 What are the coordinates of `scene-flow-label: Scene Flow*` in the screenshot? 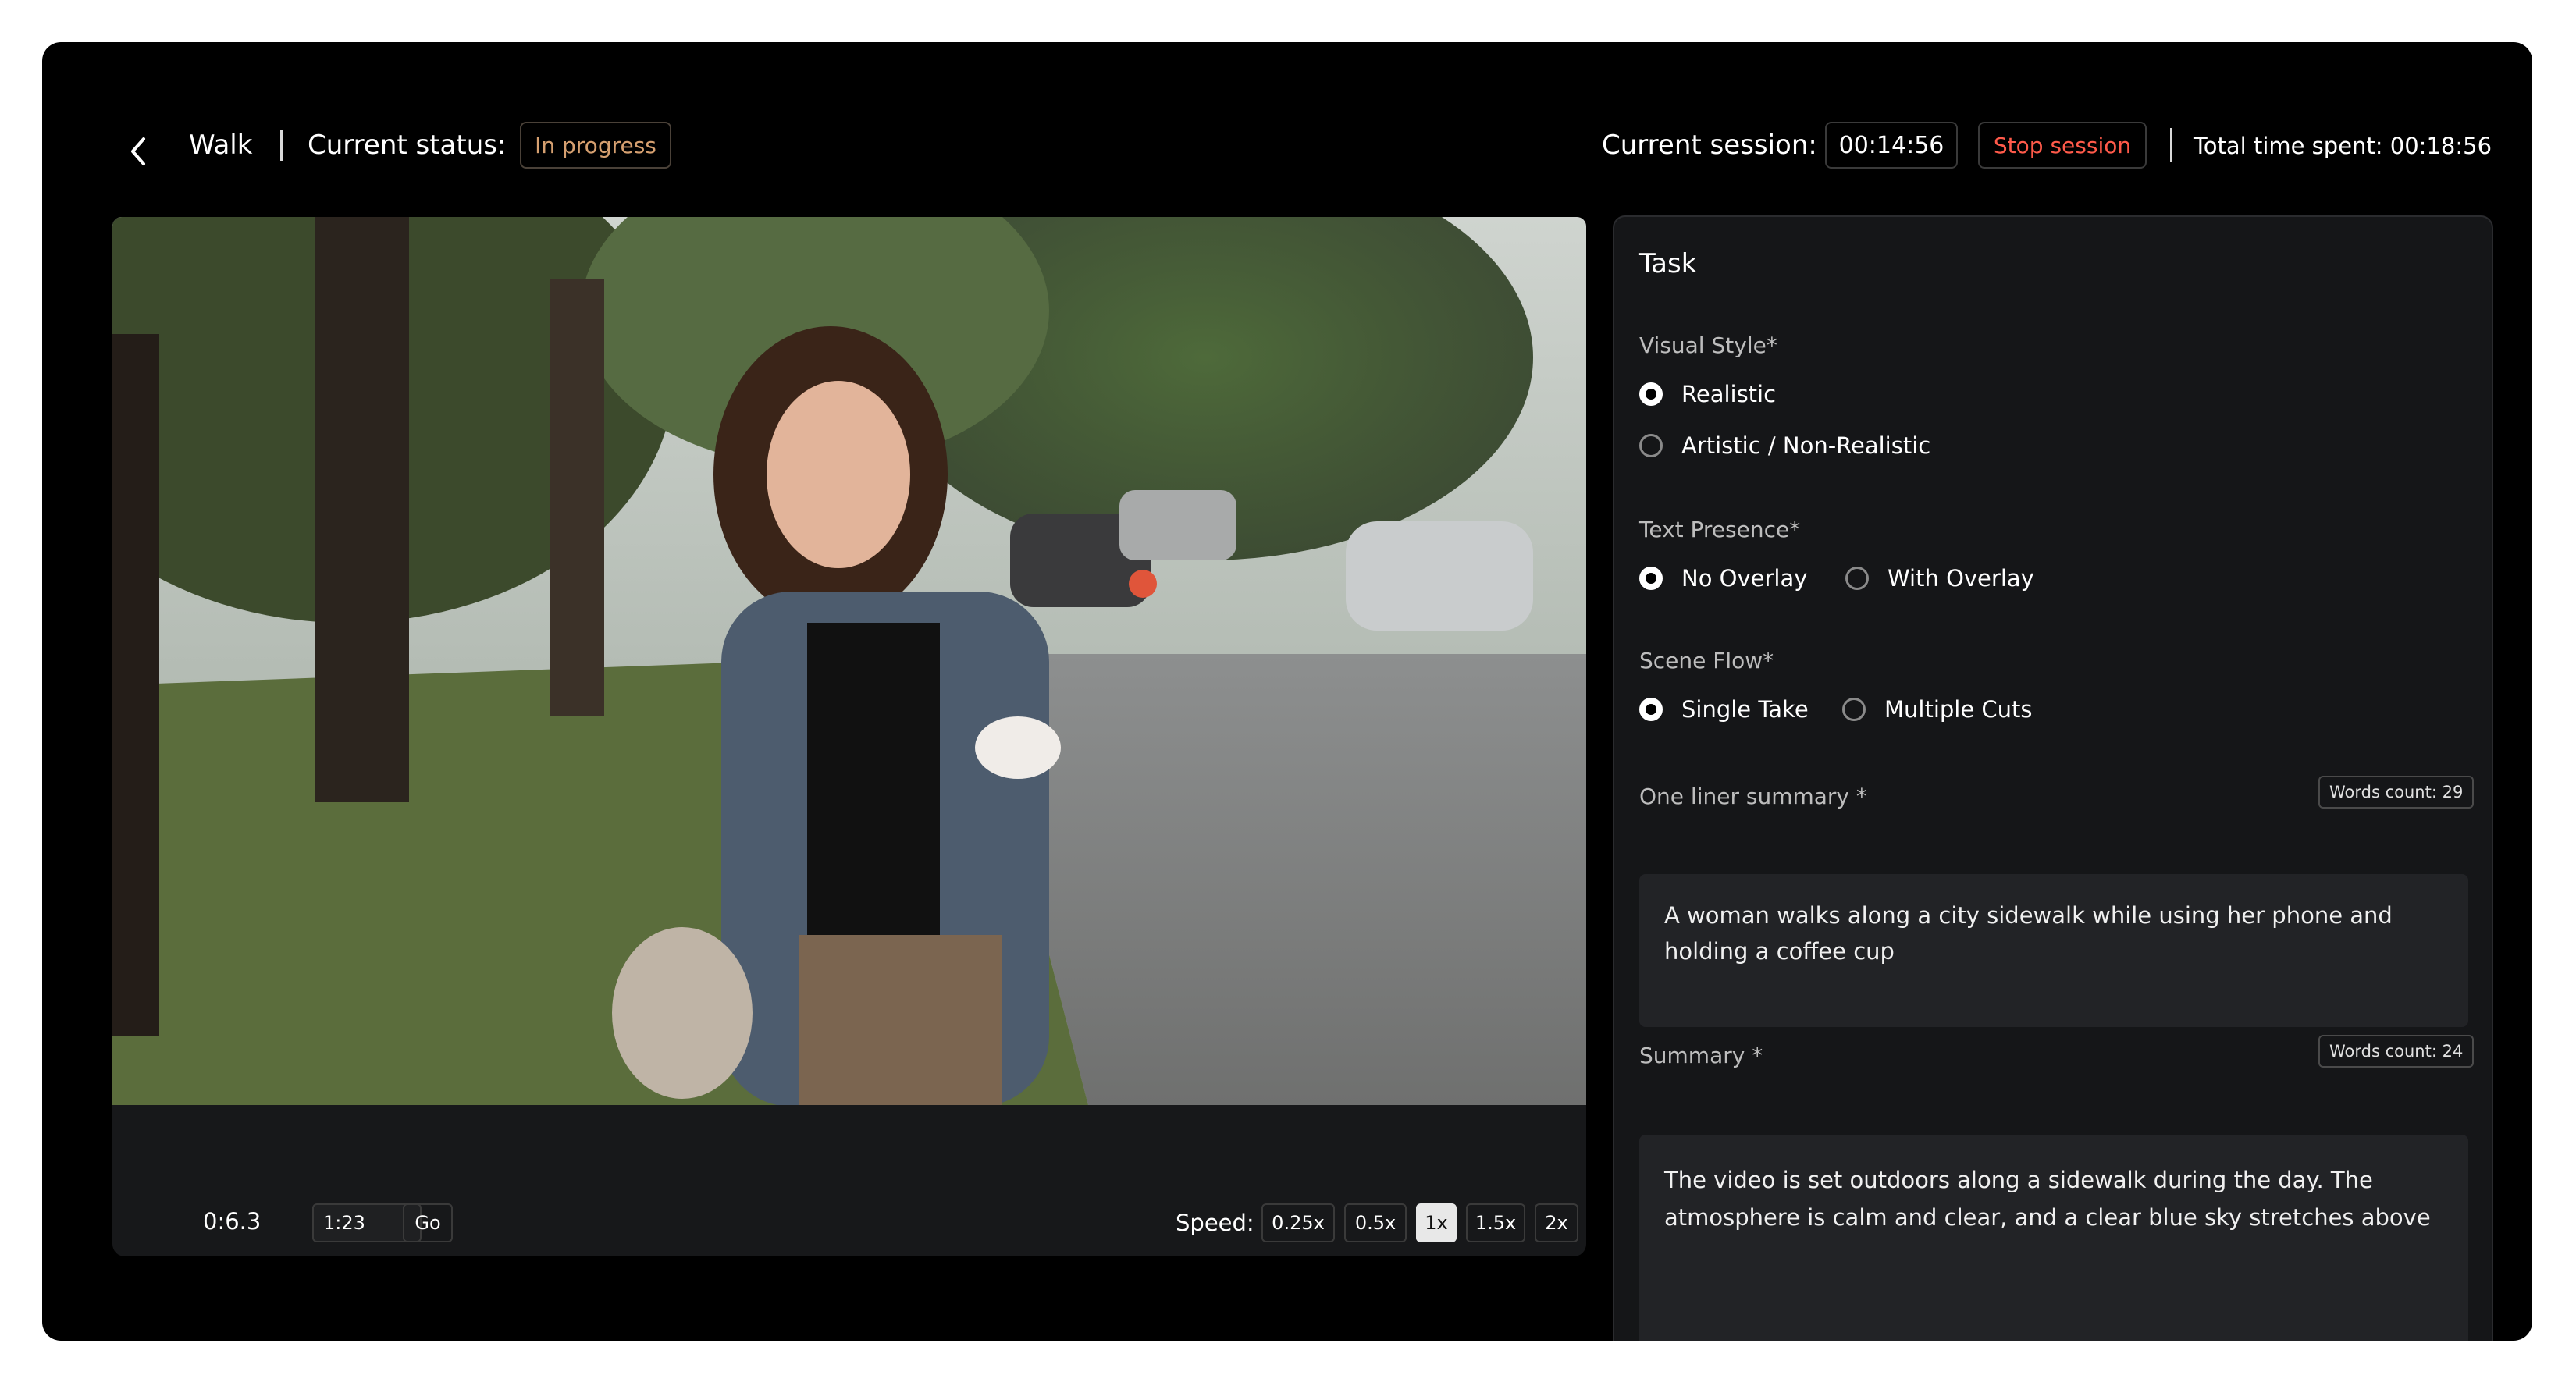 It's located at (1706, 660).